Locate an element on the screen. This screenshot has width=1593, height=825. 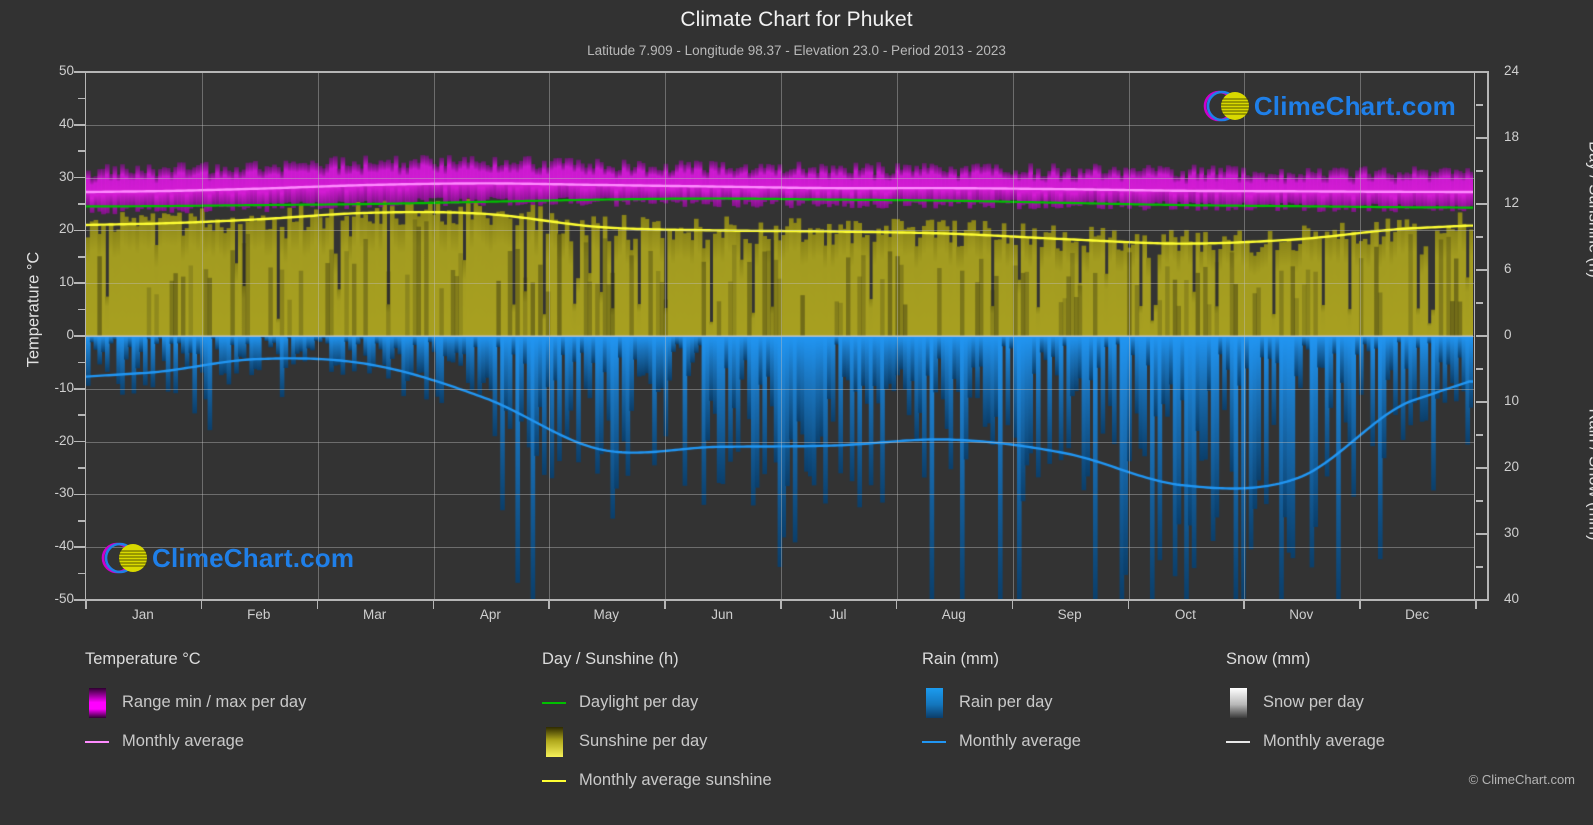
right-axis-tick-label-hours: 6 is located at coordinates (1508, 268).